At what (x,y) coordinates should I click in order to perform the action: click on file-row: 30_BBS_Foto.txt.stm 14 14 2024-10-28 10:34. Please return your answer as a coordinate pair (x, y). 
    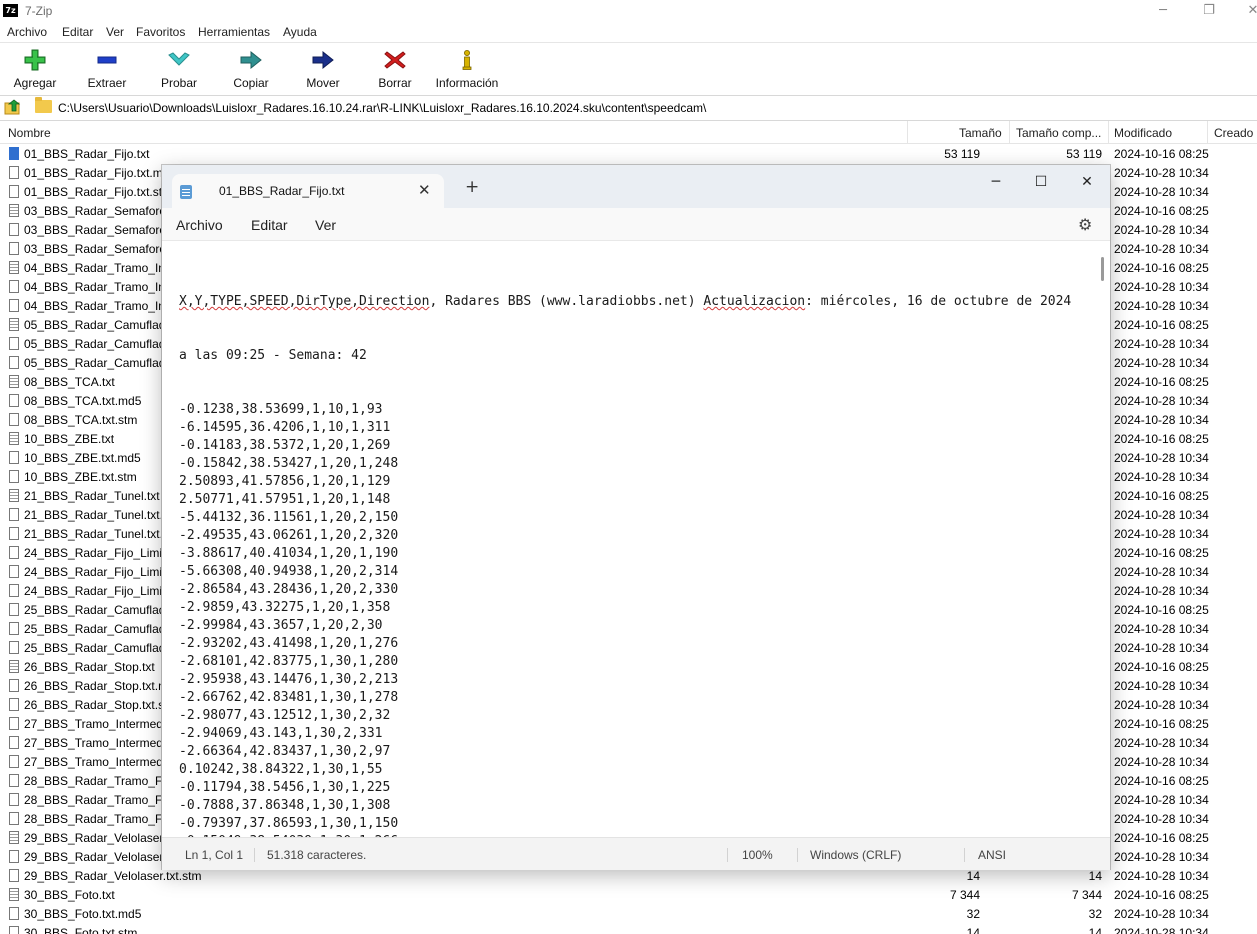
    Looking at the image, I should click on (628, 929).